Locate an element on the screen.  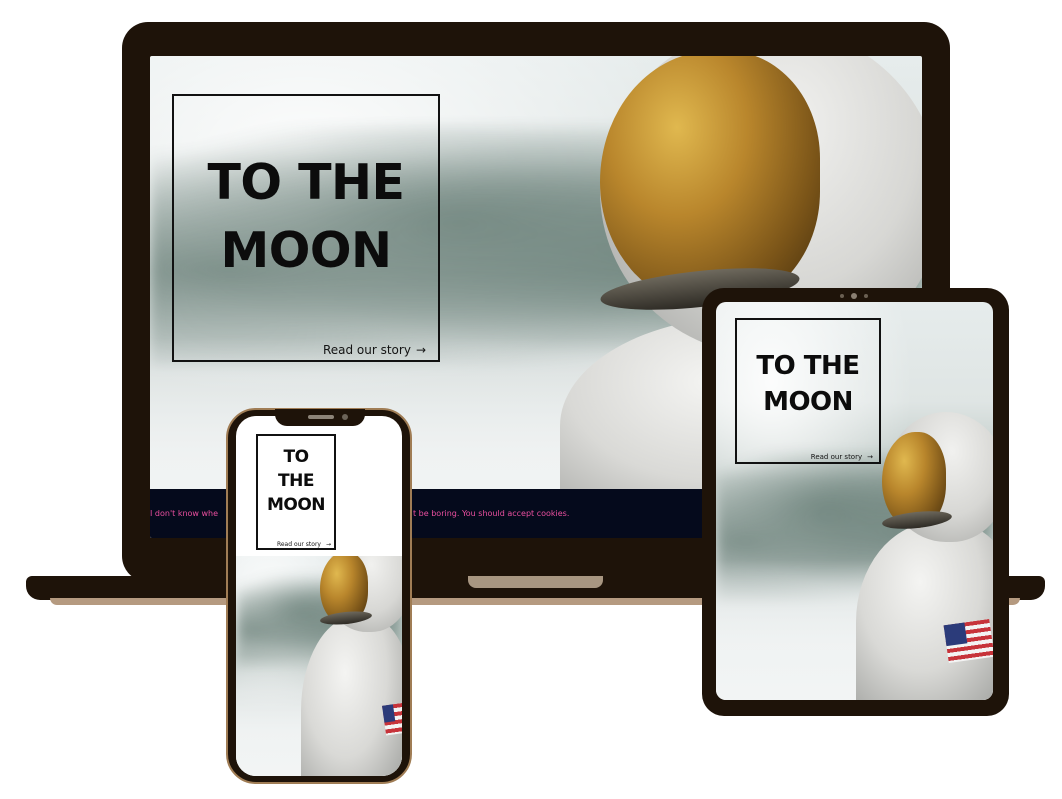
hero-background-image is located at coordinates (319, 666).